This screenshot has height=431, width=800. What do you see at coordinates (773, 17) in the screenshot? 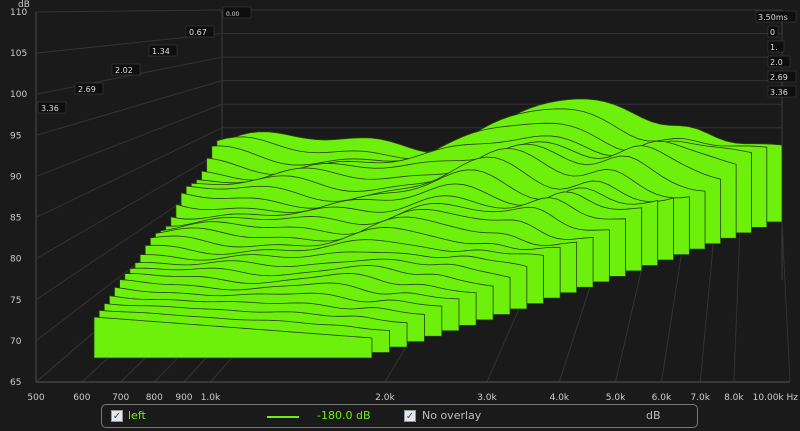
I see `depth-tick-label: 3.50ms` at bounding box center [773, 17].